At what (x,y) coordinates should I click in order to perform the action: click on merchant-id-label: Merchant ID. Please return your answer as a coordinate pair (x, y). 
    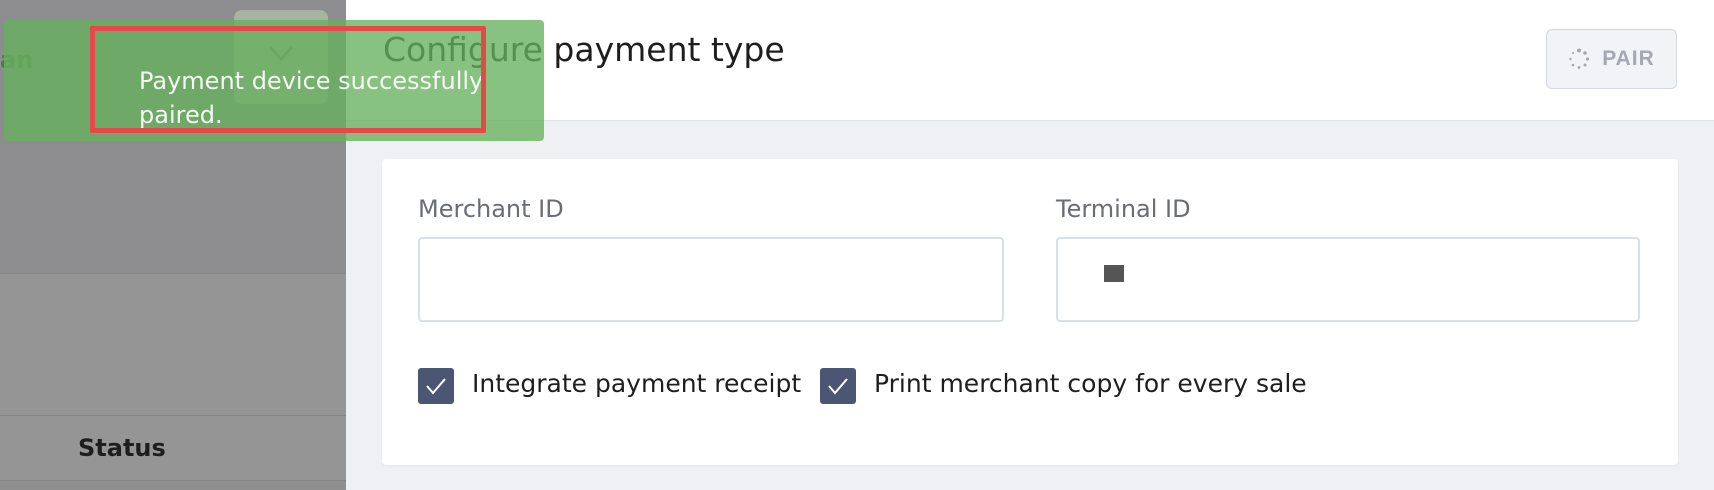
    Looking at the image, I should click on (491, 209).